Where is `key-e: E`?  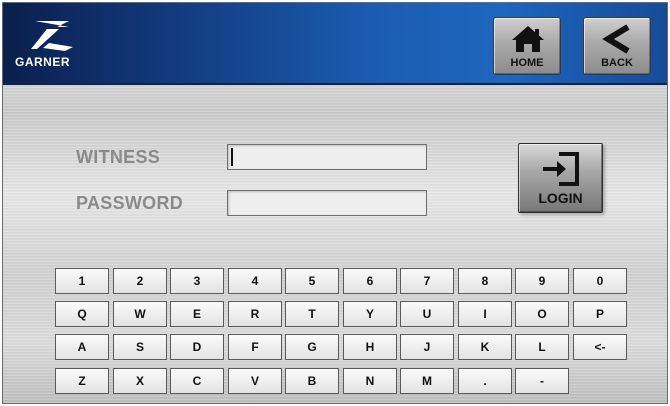
key-e: E is located at coordinates (197, 314).